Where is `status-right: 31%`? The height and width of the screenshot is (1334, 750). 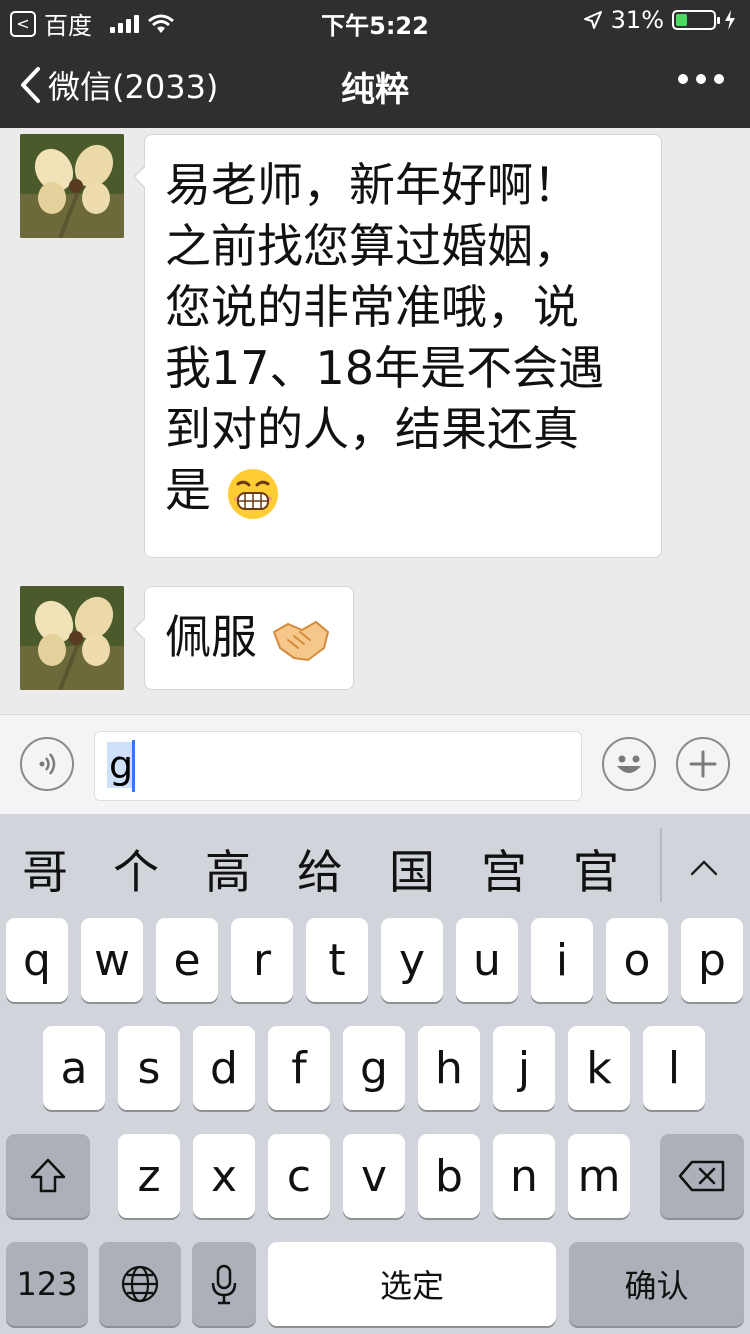 status-right: 31% is located at coordinates (659, 20).